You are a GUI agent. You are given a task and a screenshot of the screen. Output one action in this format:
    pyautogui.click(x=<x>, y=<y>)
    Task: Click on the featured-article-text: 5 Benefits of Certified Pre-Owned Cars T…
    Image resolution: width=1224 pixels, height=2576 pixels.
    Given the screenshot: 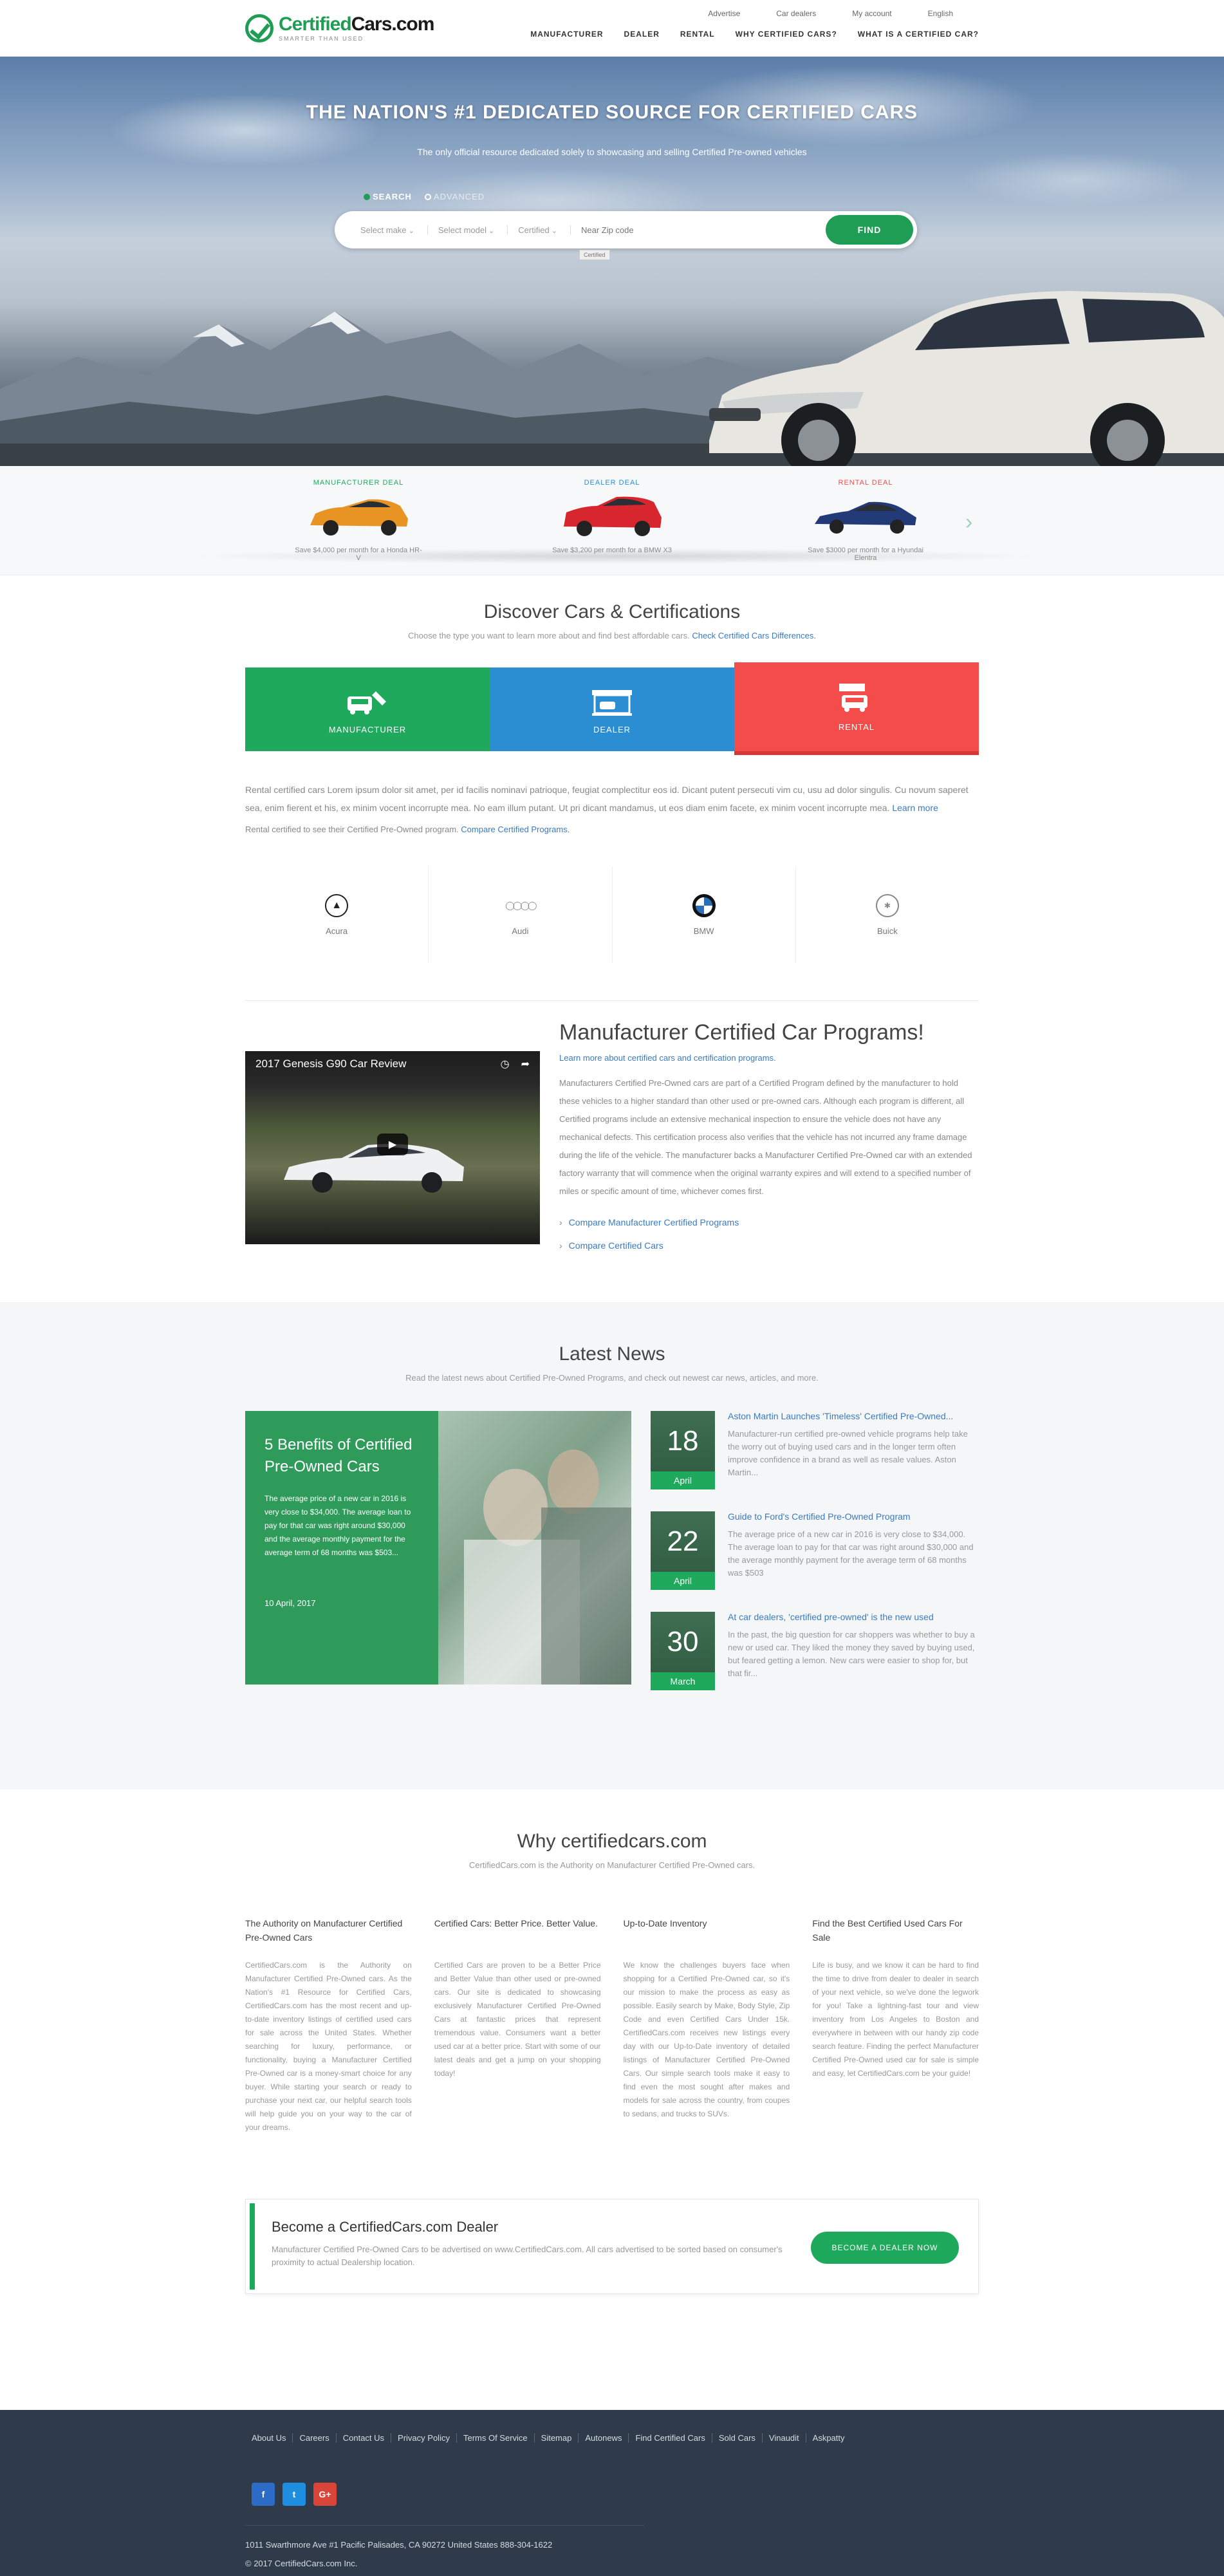 What is the action you would take?
    pyautogui.click(x=341, y=1548)
    